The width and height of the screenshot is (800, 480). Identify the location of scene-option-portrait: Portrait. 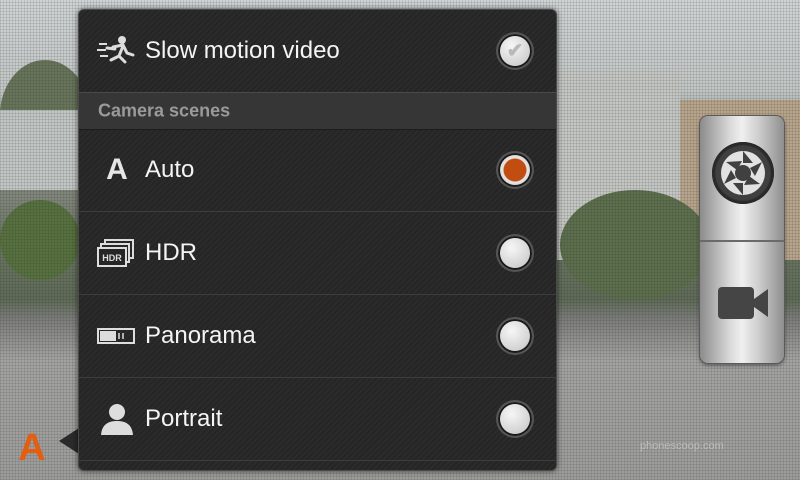
(317, 419).